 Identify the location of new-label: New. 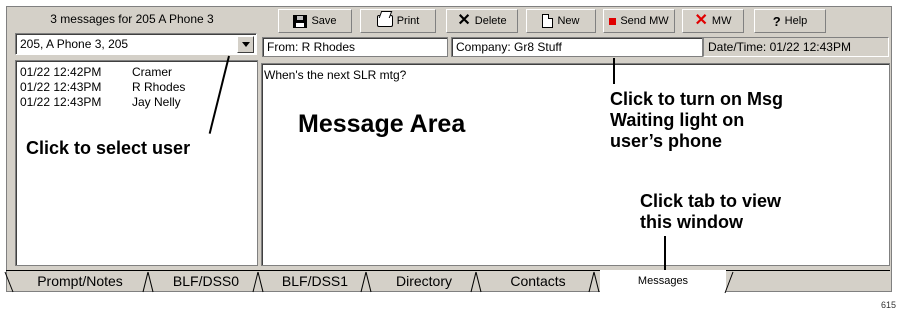
(568, 21).